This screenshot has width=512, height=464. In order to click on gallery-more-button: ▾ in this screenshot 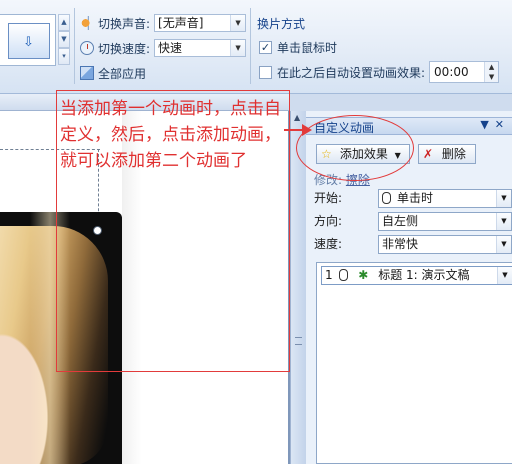, I will do `click(64, 56)`.